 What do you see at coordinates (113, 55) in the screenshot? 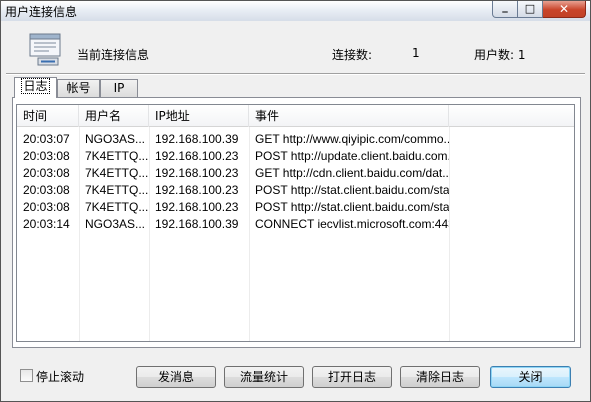
I see `header-title: 当前连接信息` at bounding box center [113, 55].